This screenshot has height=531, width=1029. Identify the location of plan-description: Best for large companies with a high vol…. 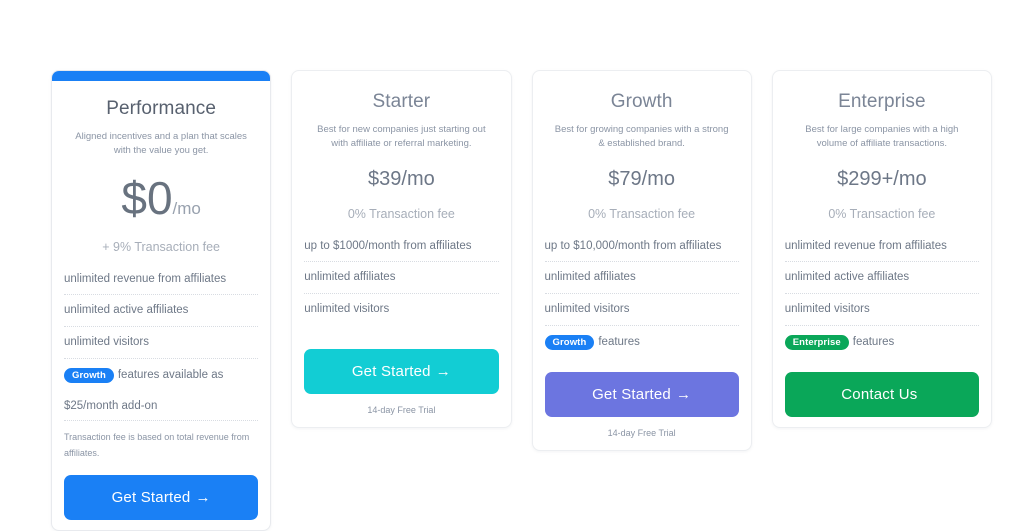
(882, 136).